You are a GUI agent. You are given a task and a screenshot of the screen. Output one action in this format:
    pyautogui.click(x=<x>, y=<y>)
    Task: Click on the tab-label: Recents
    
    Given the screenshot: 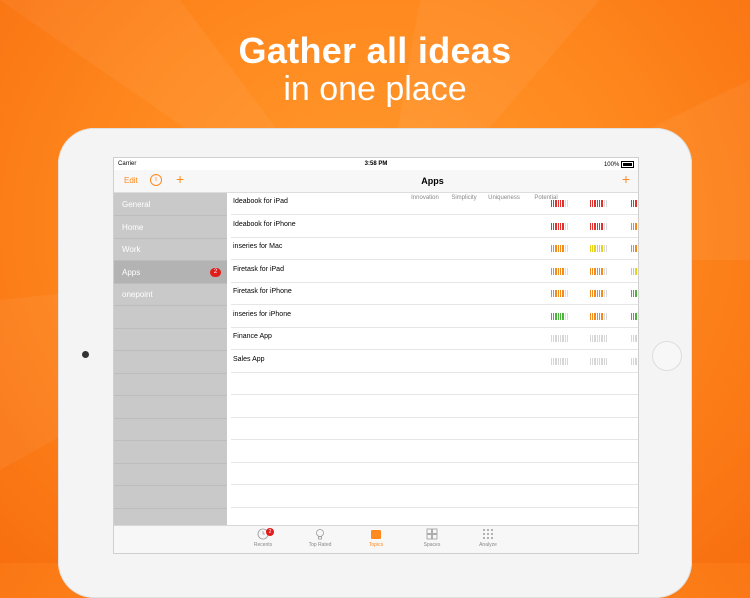 What is the action you would take?
    pyautogui.click(x=263, y=545)
    